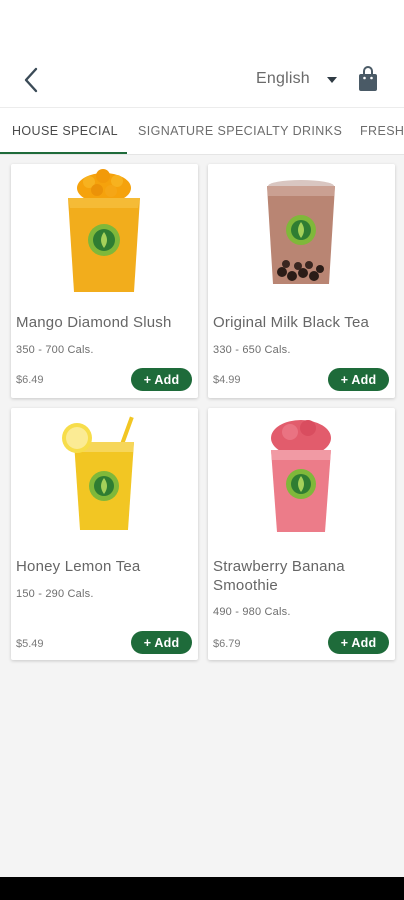 This screenshot has height=900, width=404. I want to click on back-arrow-icon, so click(31, 80).